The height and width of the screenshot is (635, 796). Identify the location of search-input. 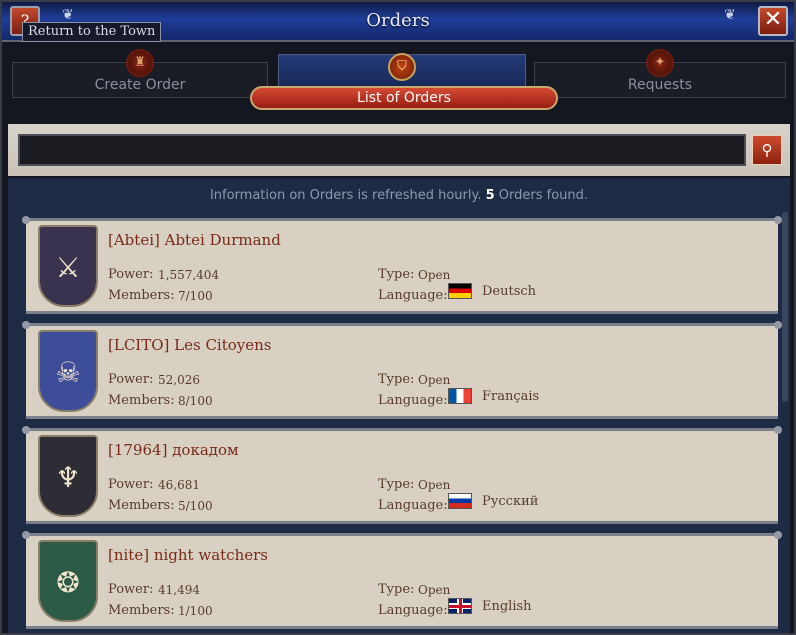
(382, 150).